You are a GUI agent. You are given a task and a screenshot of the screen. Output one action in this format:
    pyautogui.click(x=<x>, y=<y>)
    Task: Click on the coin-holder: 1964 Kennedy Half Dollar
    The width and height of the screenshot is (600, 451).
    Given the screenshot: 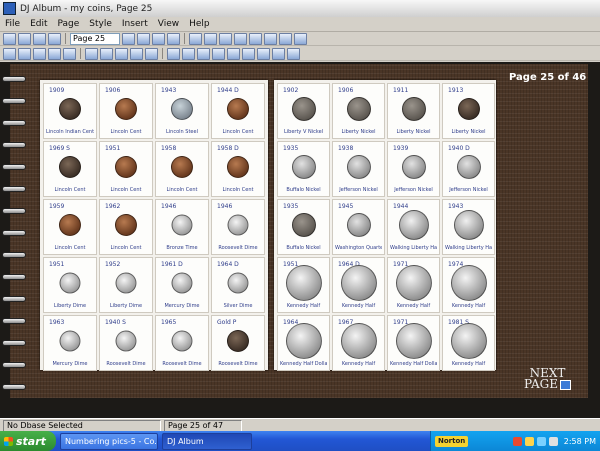 What is the action you would take?
    pyautogui.click(x=303, y=343)
    